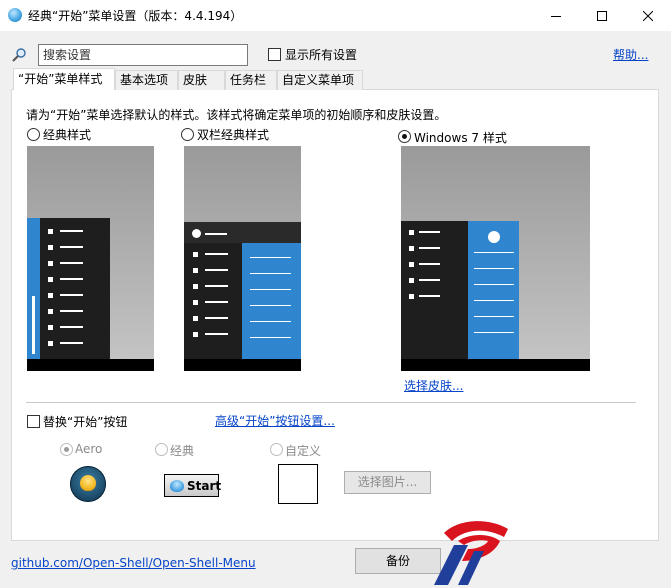  What do you see at coordinates (161, 449) in the screenshot?
I see `classic-button-radio` at bounding box center [161, 449].